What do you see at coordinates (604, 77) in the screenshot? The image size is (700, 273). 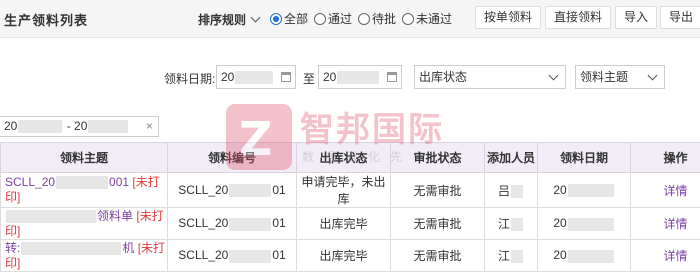 I see `subject-placeholder: 领料主题` at bounding box center [604, 77].